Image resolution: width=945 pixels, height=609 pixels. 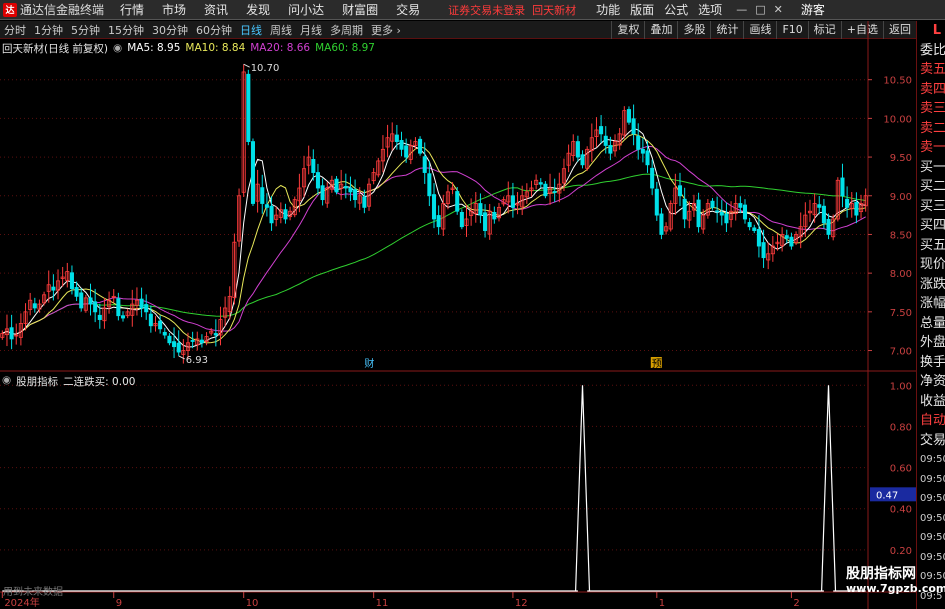 What do you see at coordinates (154, 48) in the screenshot?
I see `legend-ma5: MA5: 8.95` at bounding box center [154, 48].